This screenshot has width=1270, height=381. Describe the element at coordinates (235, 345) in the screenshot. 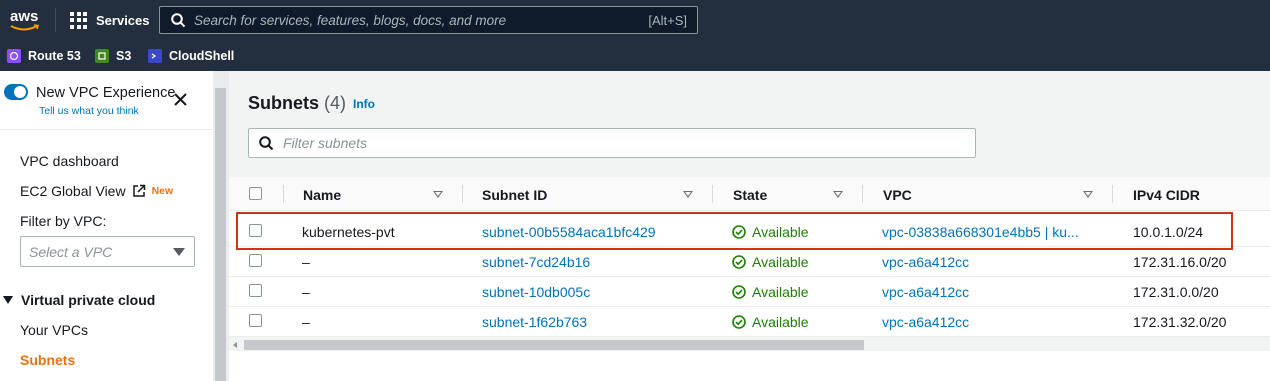

I see `scroll-left-icon` at that location.